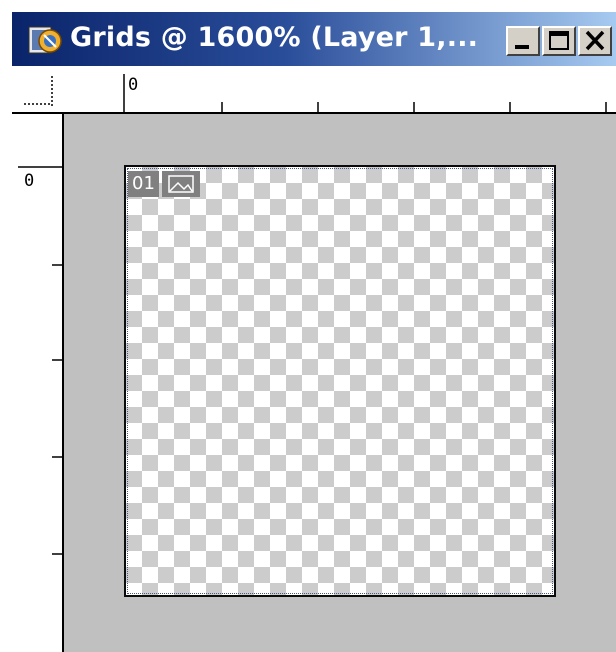  I want to click on photoshop-document-icon, so click(45, 40).